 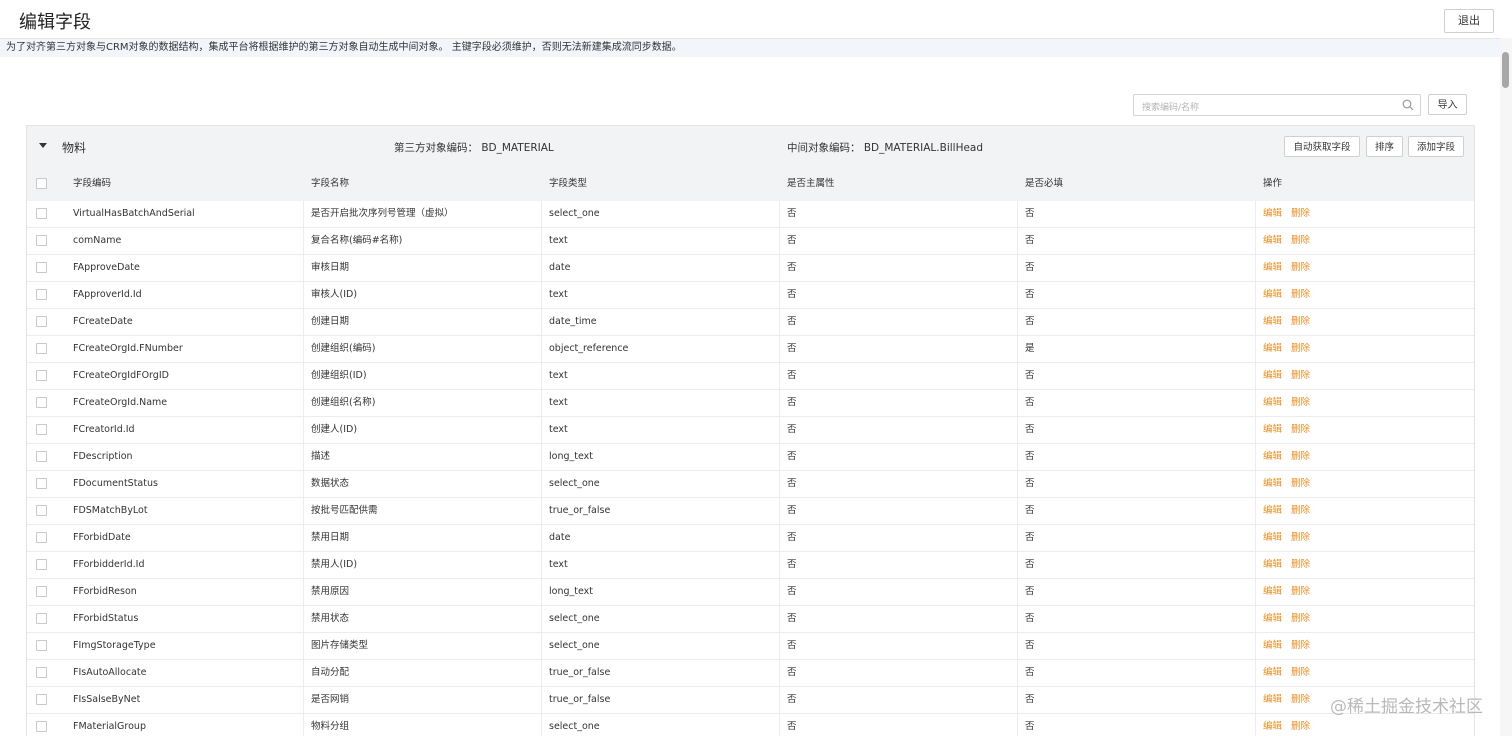 What do you see at coordinates (560, 537) in the screenshot?
I see `cell-type: date` at bounding box center [560, 537].